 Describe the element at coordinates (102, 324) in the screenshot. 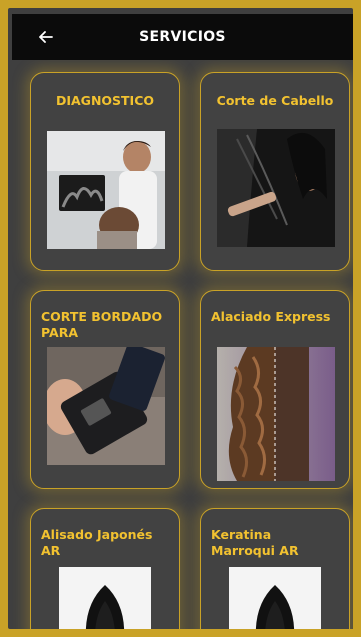

I see `service-label: CORTE BORDADO PARA` at that location.